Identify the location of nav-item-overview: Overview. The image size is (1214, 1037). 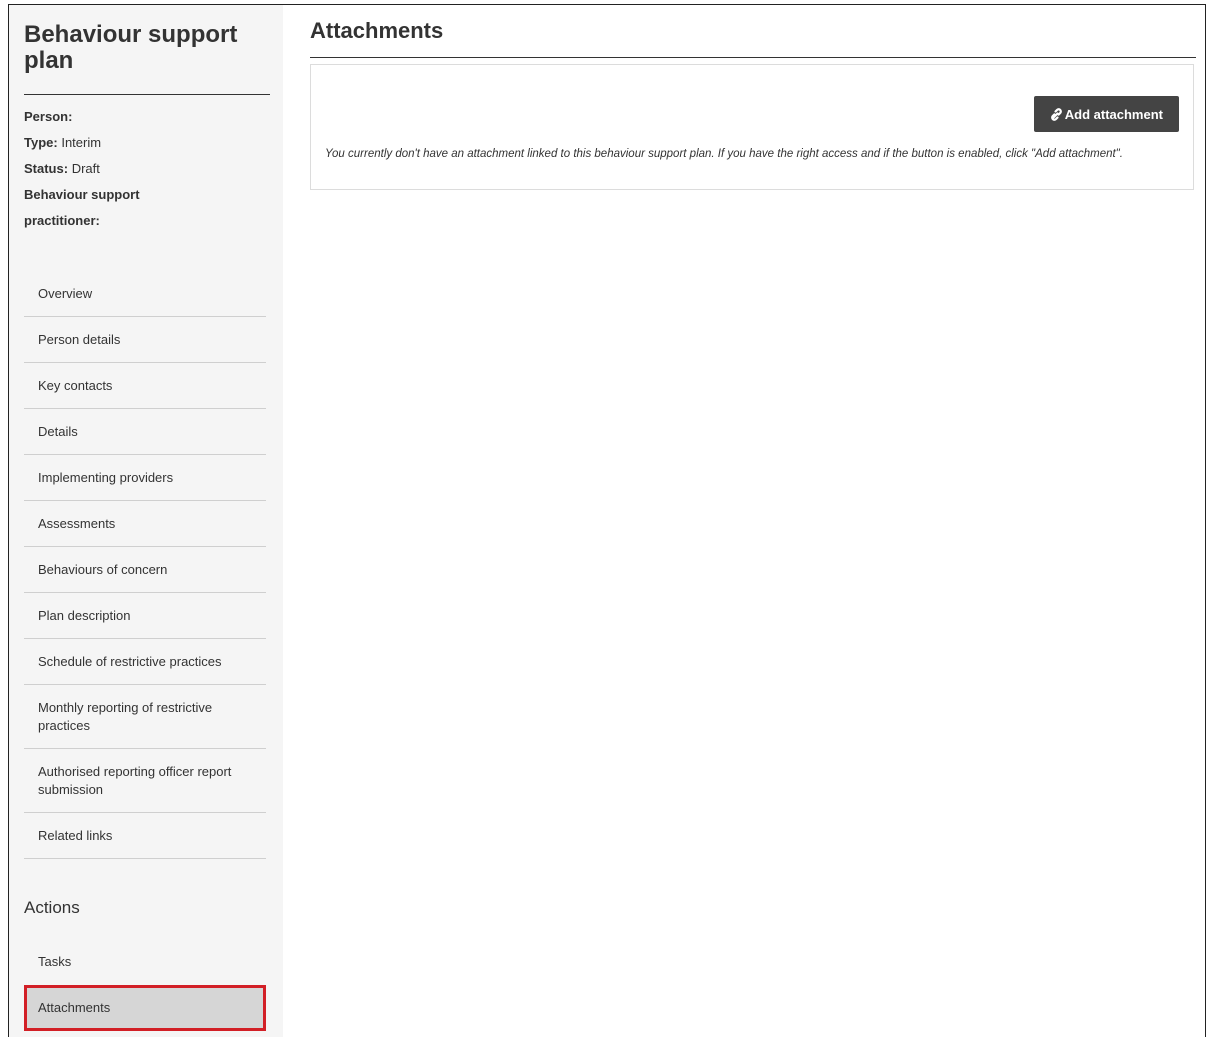
(145, 294).